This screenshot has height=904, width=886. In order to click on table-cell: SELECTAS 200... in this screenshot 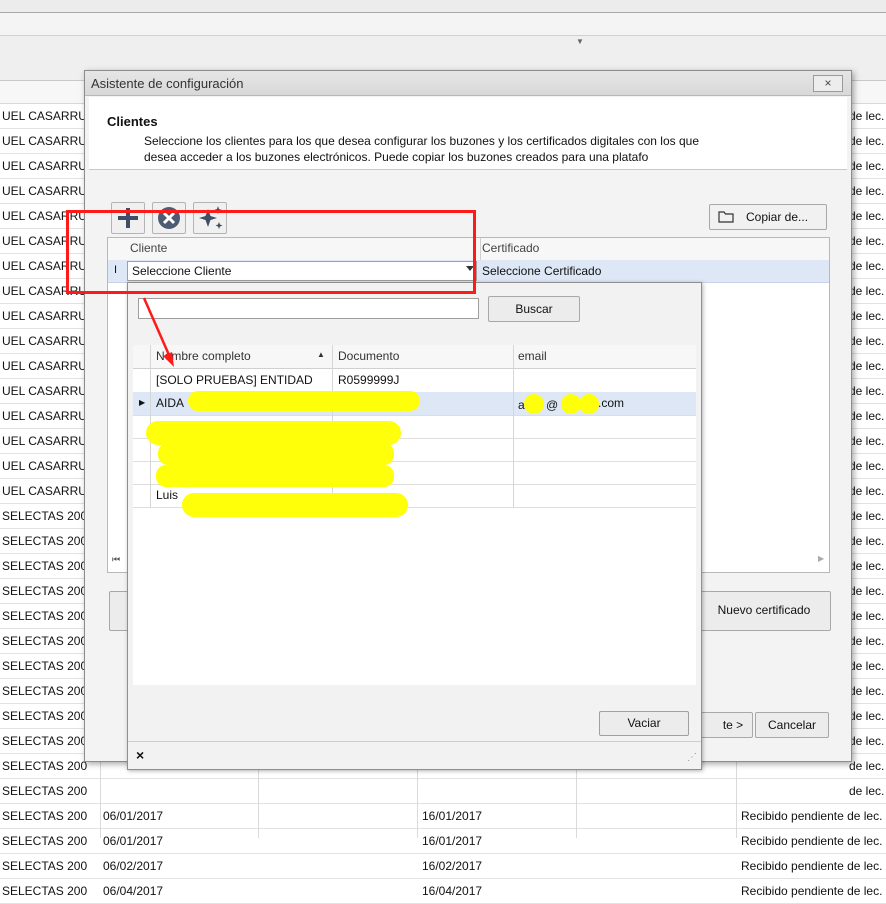, I will do `click(45, 866)`.